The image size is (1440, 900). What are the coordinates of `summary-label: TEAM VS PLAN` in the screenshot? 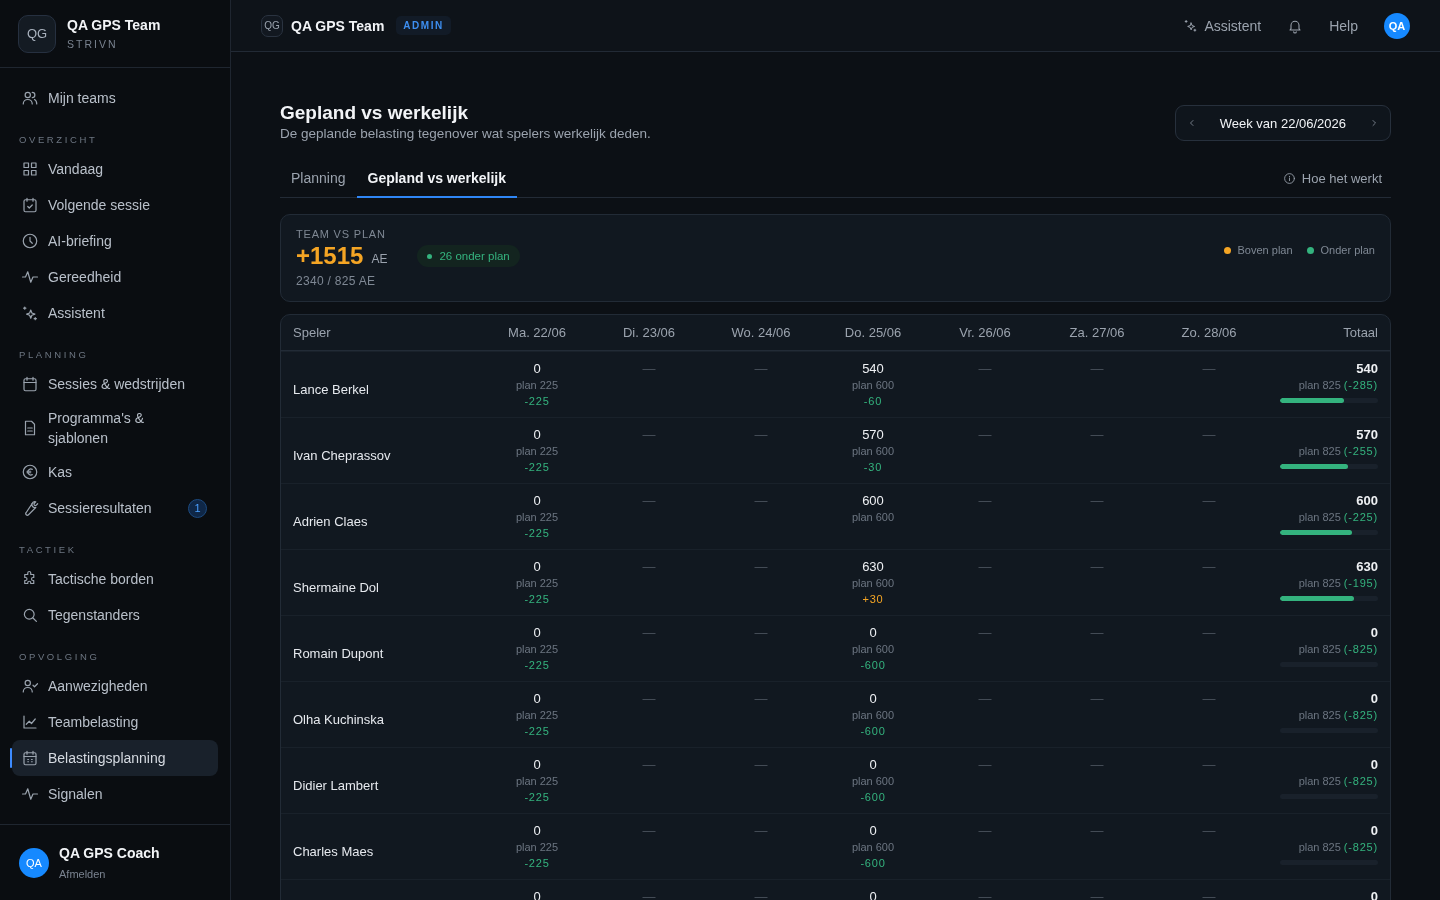 It's located at (341, 234).